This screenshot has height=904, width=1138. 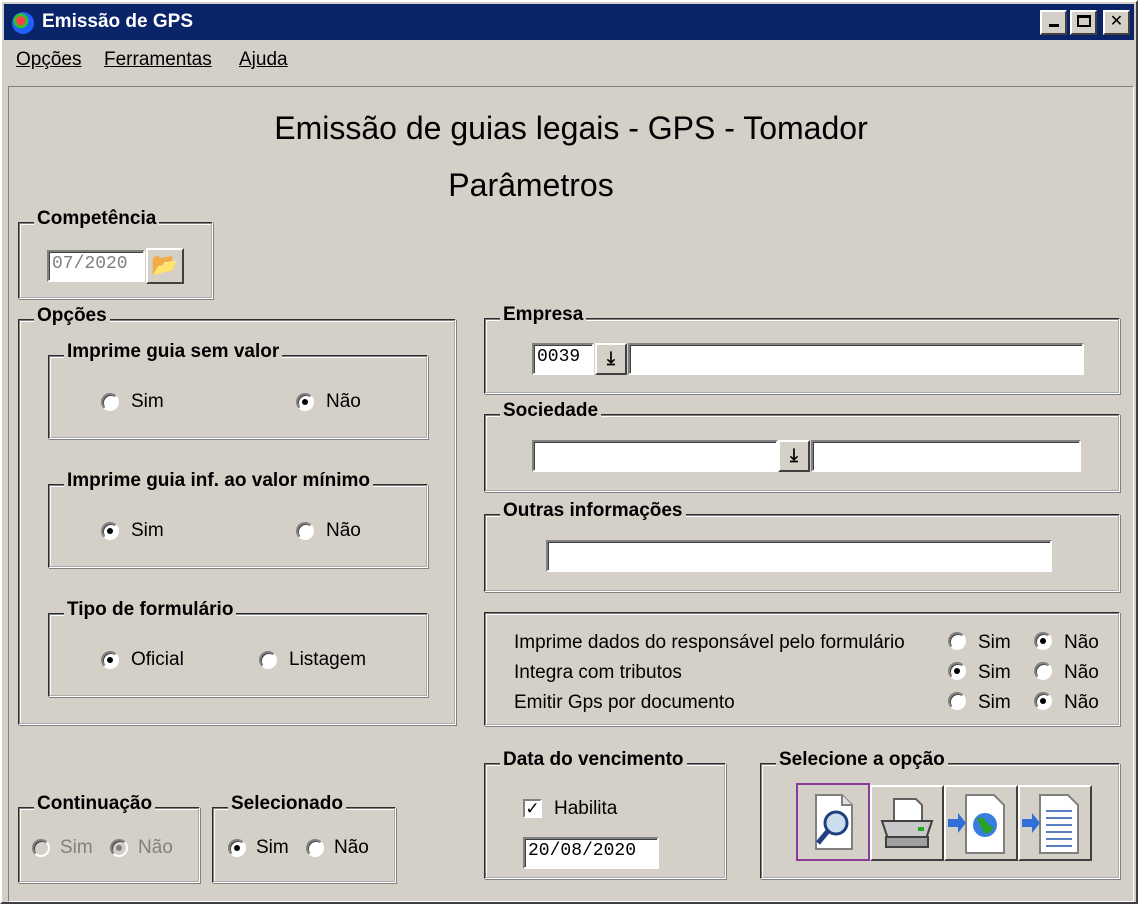 I want to click on flag-responsavel-nao-label: Não, so click(x=1081, y=642).